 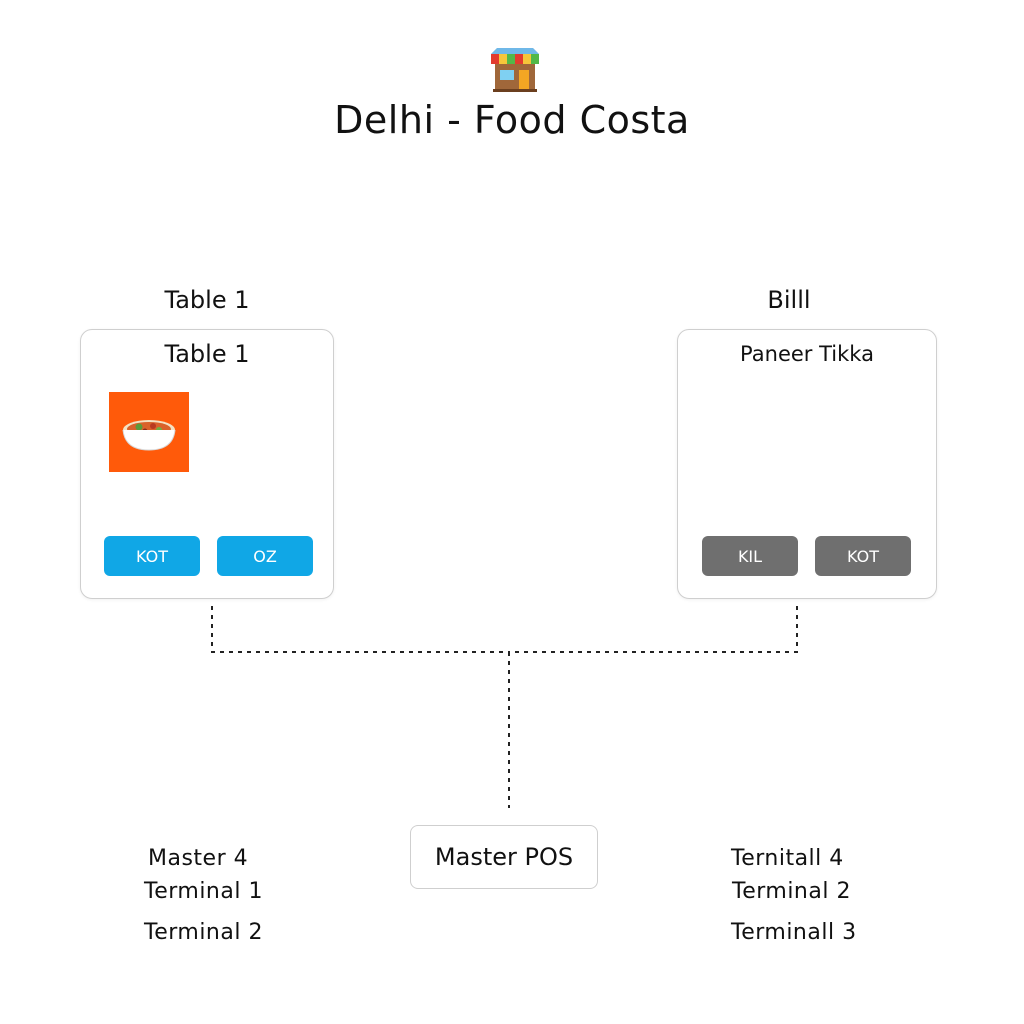 I want to click on kot-button: KOT, so click(x=152, y=556).